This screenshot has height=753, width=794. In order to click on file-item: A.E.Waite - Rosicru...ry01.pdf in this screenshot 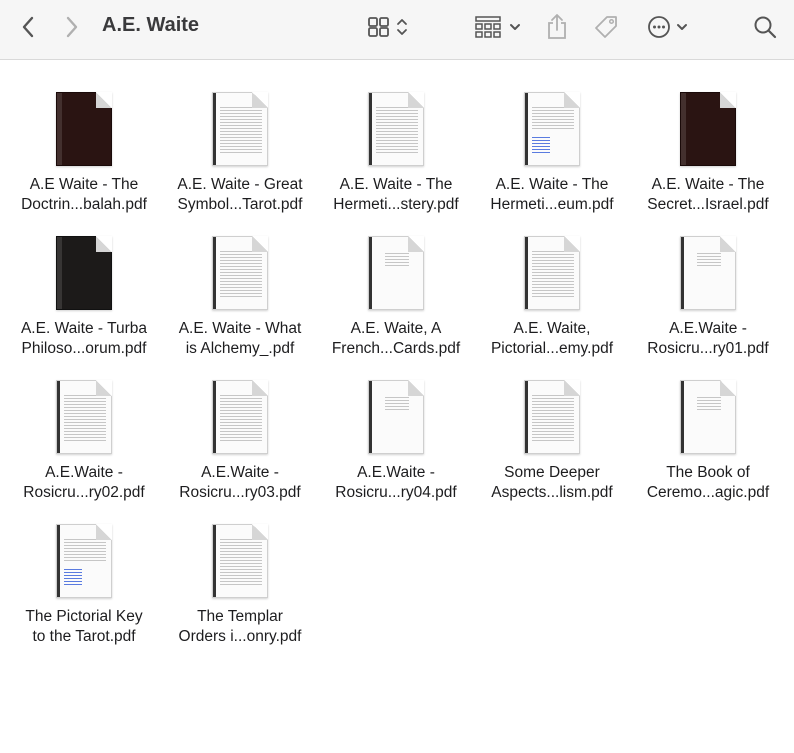, I will do `click(708, 280)`.